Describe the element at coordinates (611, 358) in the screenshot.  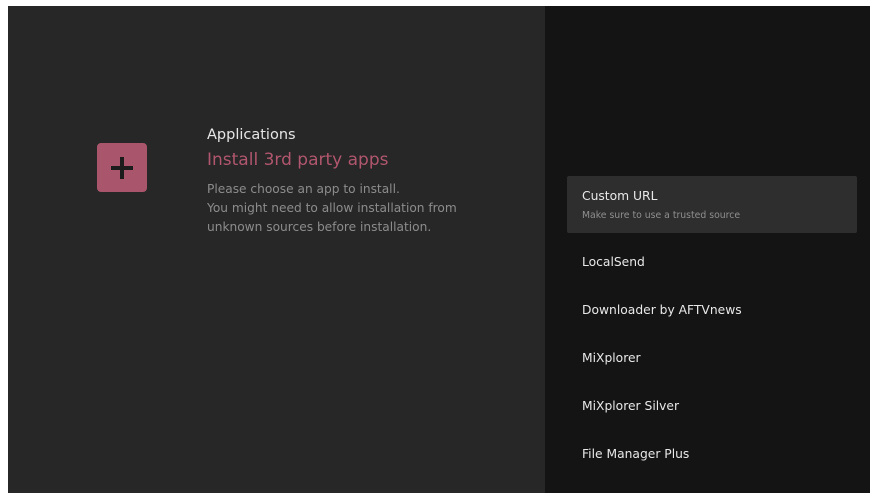
I see `list-item-label: MiXplorer` at that location.